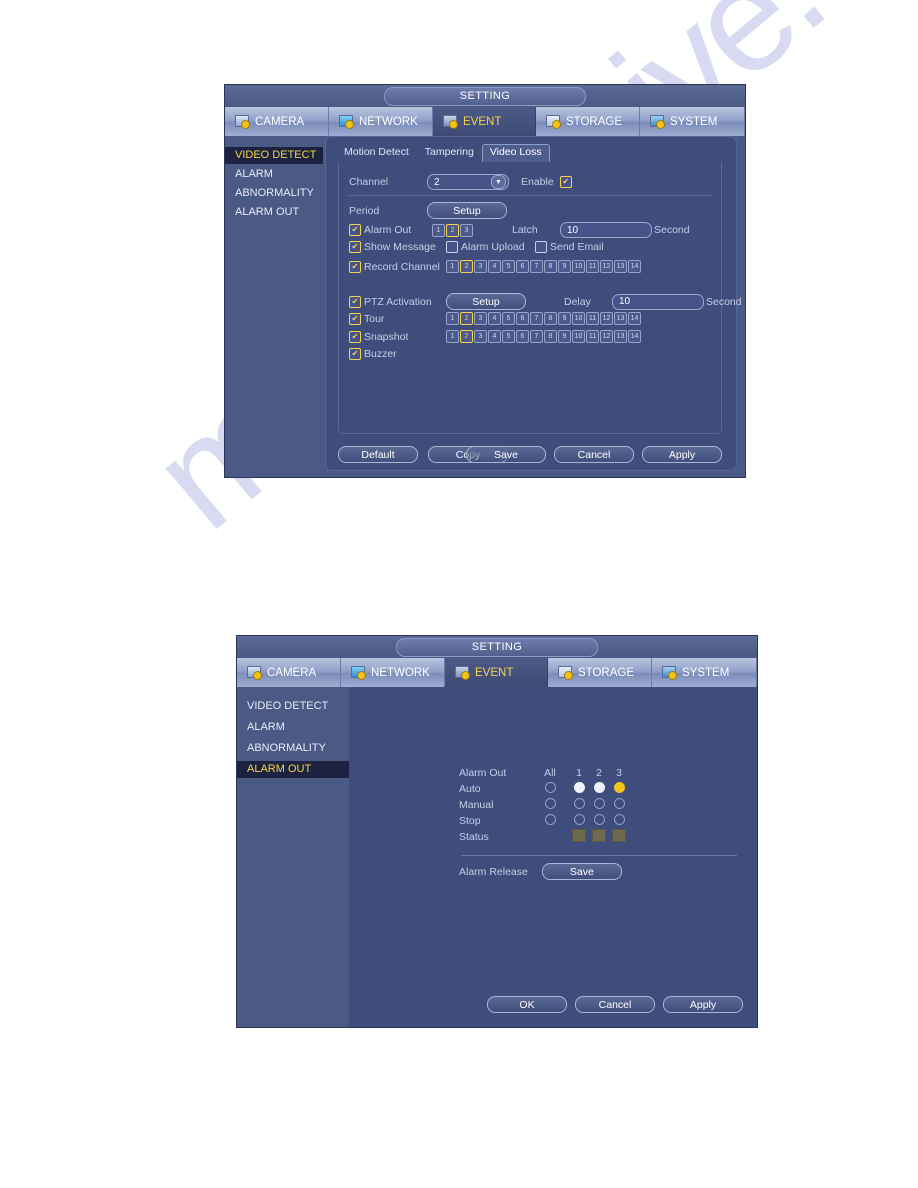 This screenshot has width=918, height=1188. I want to click on stop-channel-3-radio, so click(619, 819).